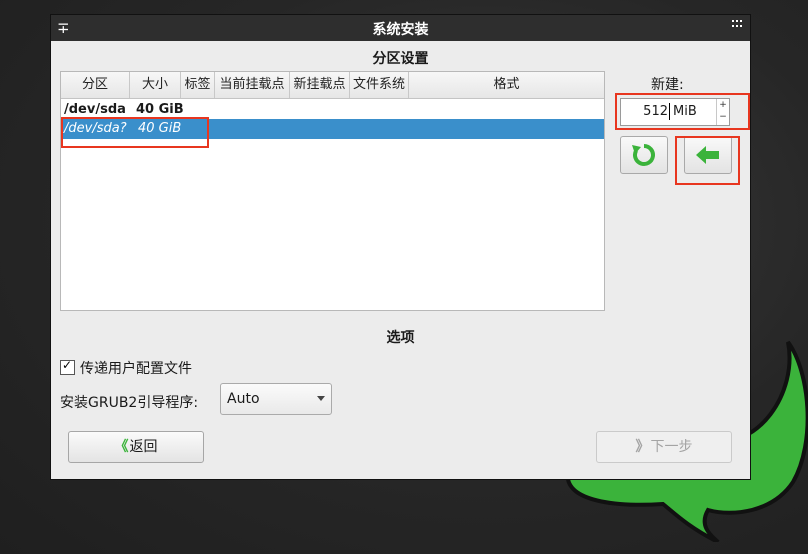 The image size is (808, 554). I want to click on grub-select: Auto, so click(276, 399).